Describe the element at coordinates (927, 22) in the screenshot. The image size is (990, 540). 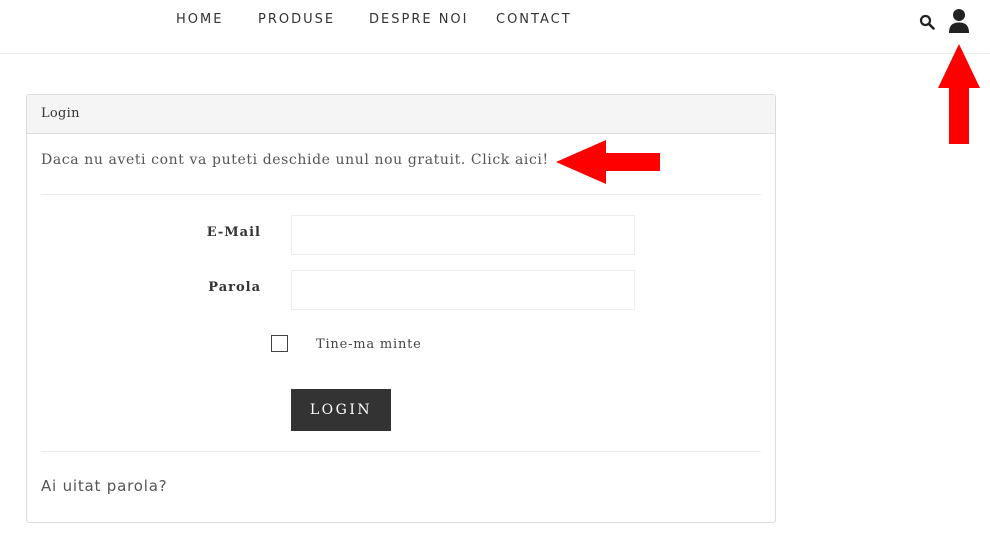
I see `search-icon` at that location.